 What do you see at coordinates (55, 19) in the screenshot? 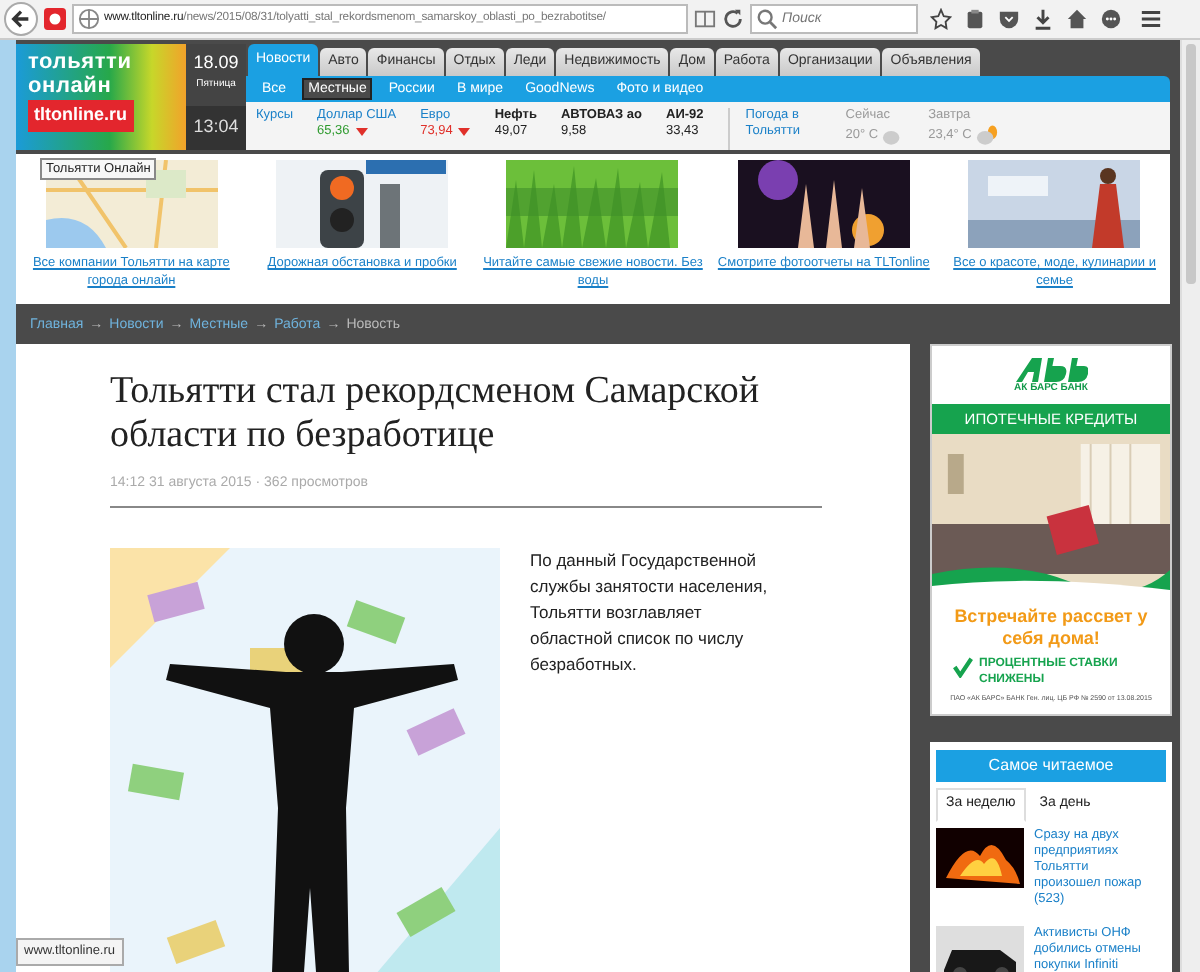
I see `site-favicon` at bounding box center [55, 19].